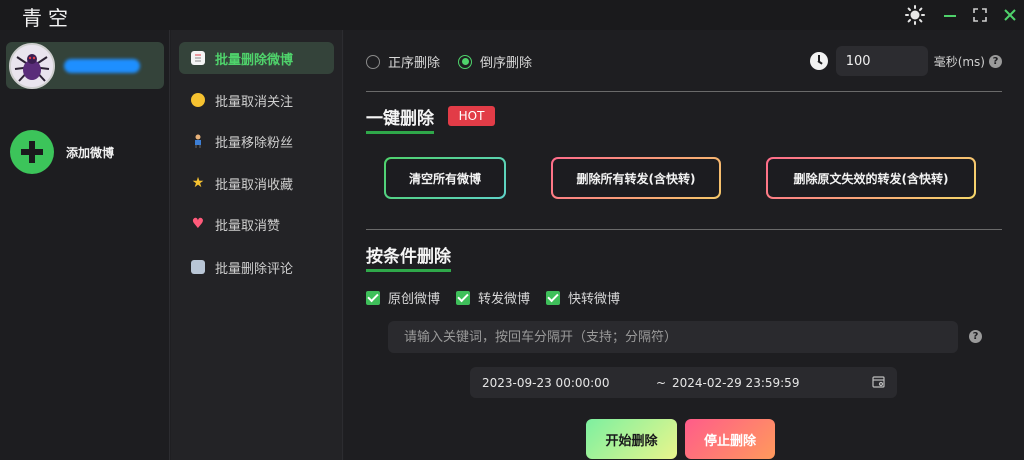 This screenshot has height=460, width=1024. Describe the element at coordinates (995, 61) in the screenshot. I see `help-icon: ?` at that location.